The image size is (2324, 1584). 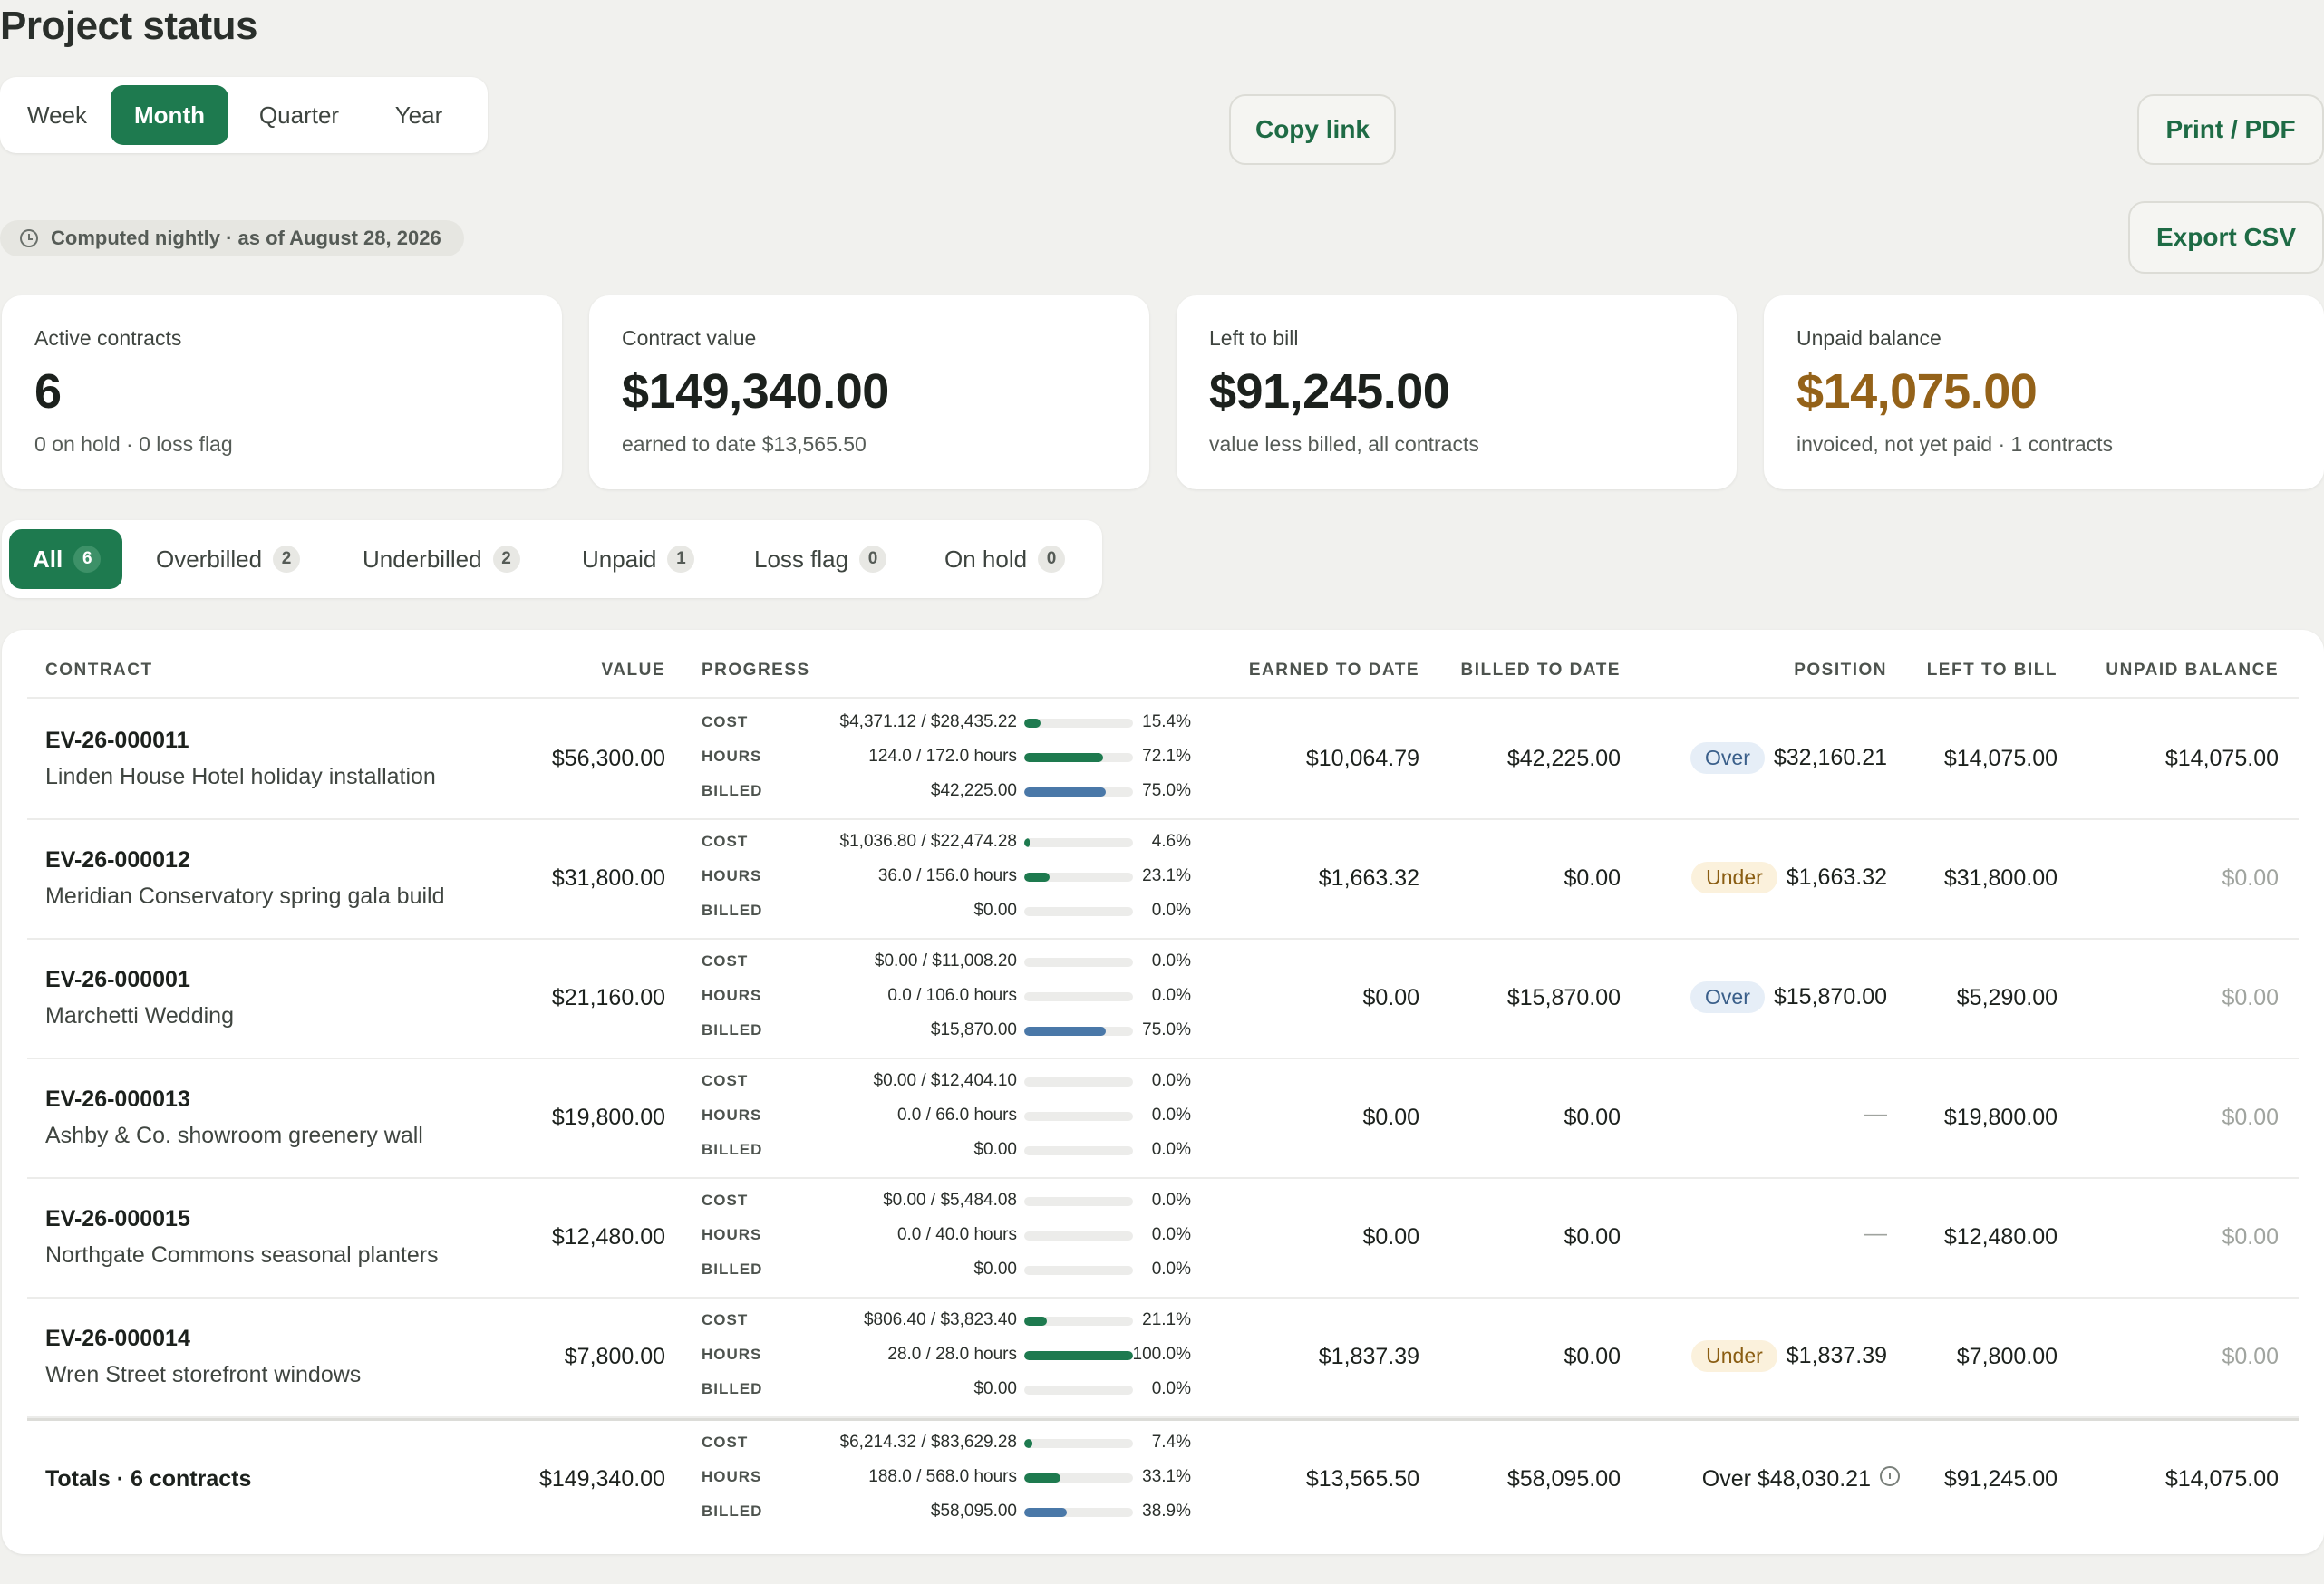 I want to click on progress-value: 188.0 / 568.0 hours, so click(x=942, y=1476).